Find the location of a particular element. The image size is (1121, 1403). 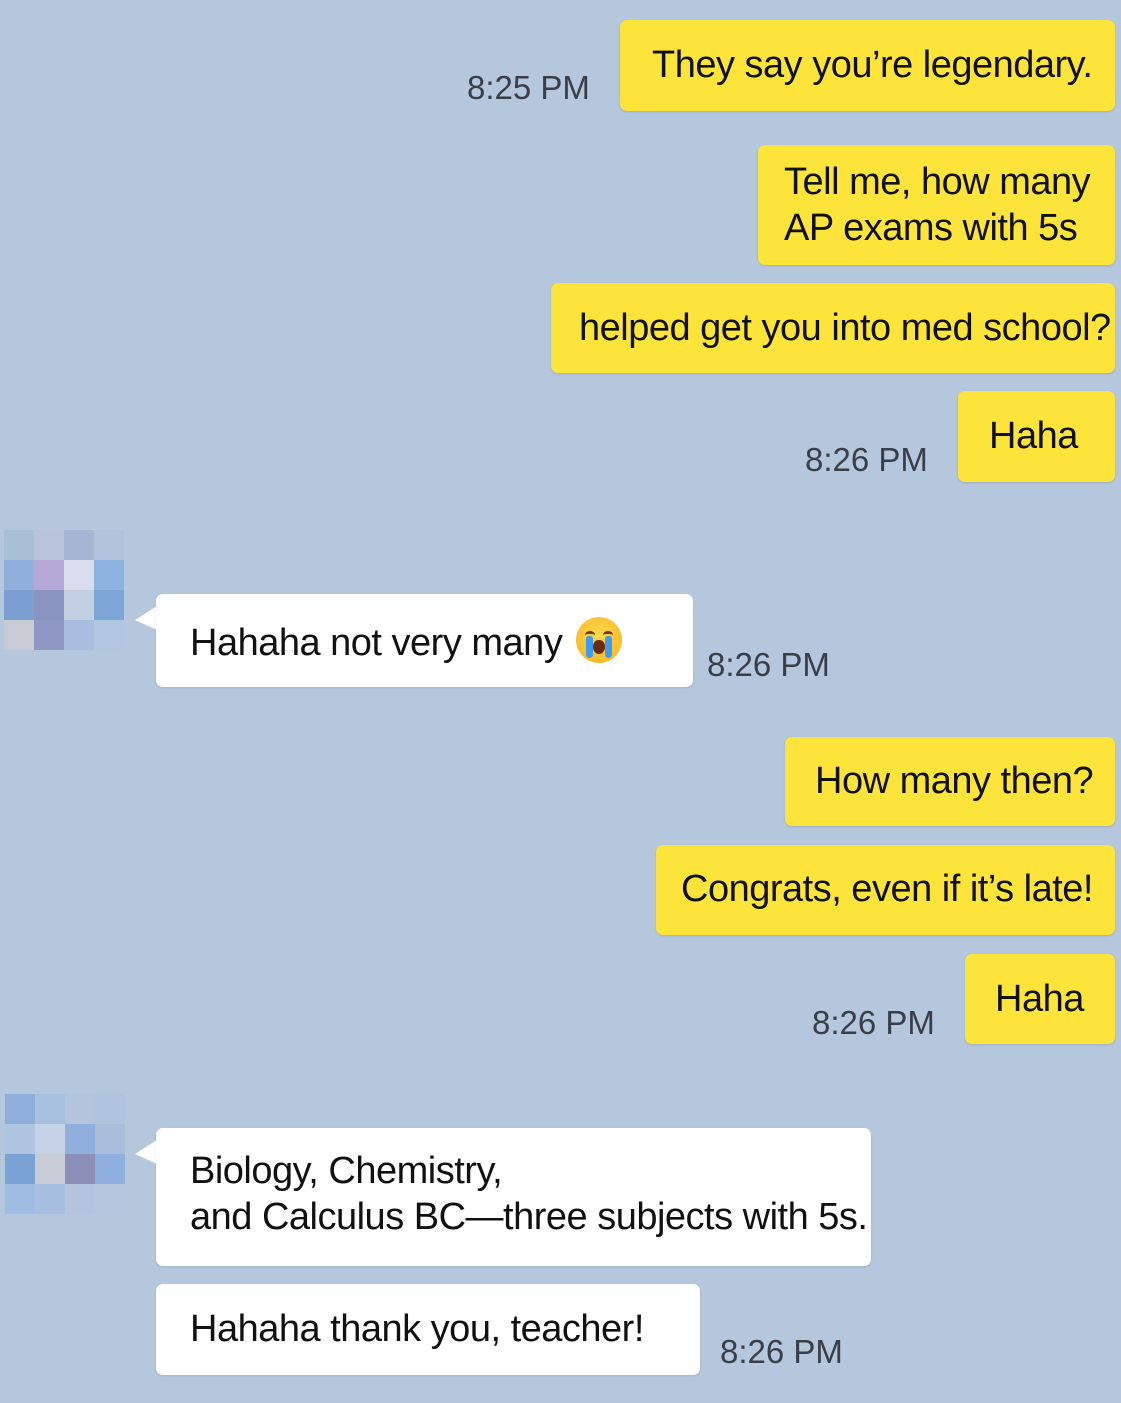

received-message-bubble: Hahaha thank you, teacher! is located at coordinates (428, 1329).